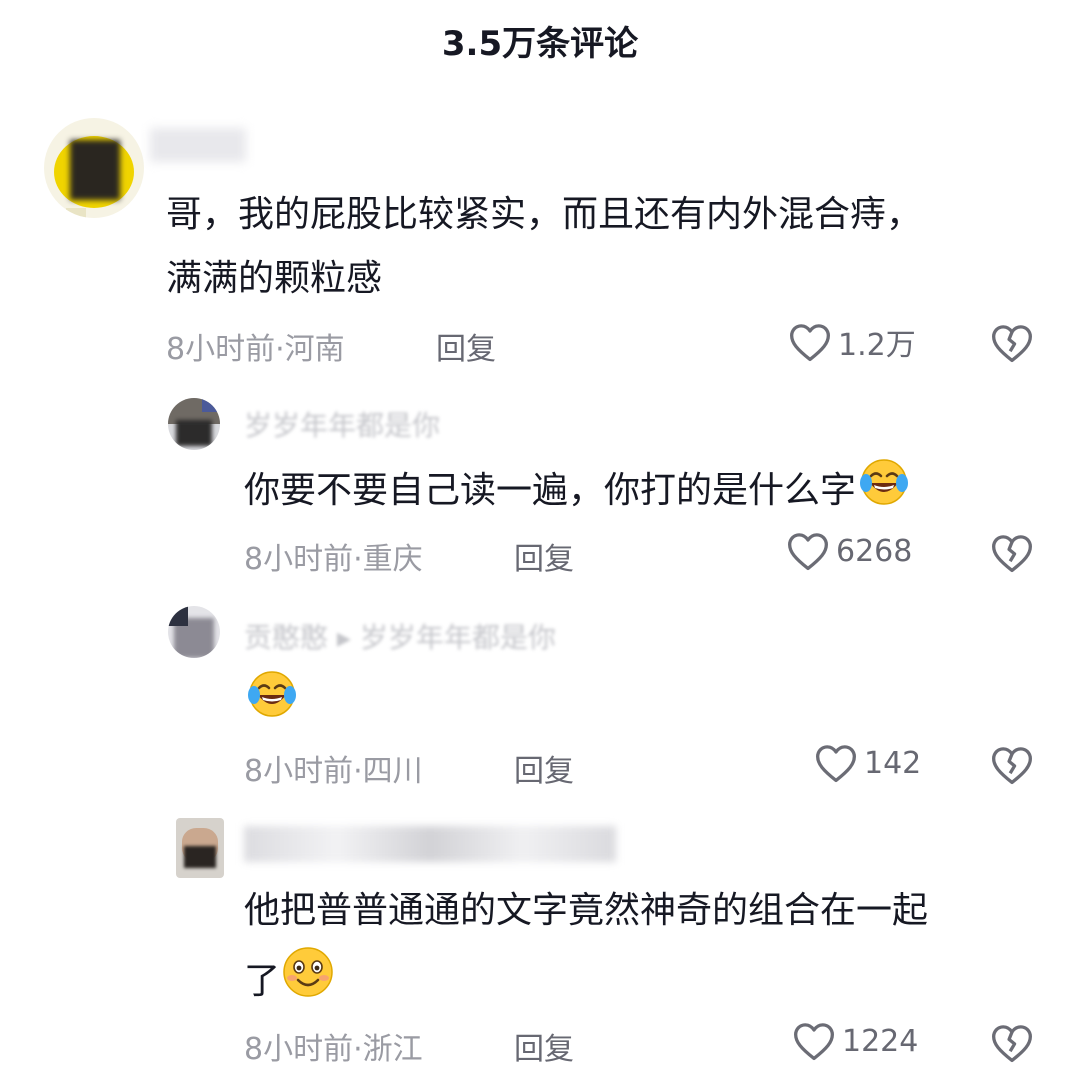  I want to click on like-count: 6268, so click(874, 551).